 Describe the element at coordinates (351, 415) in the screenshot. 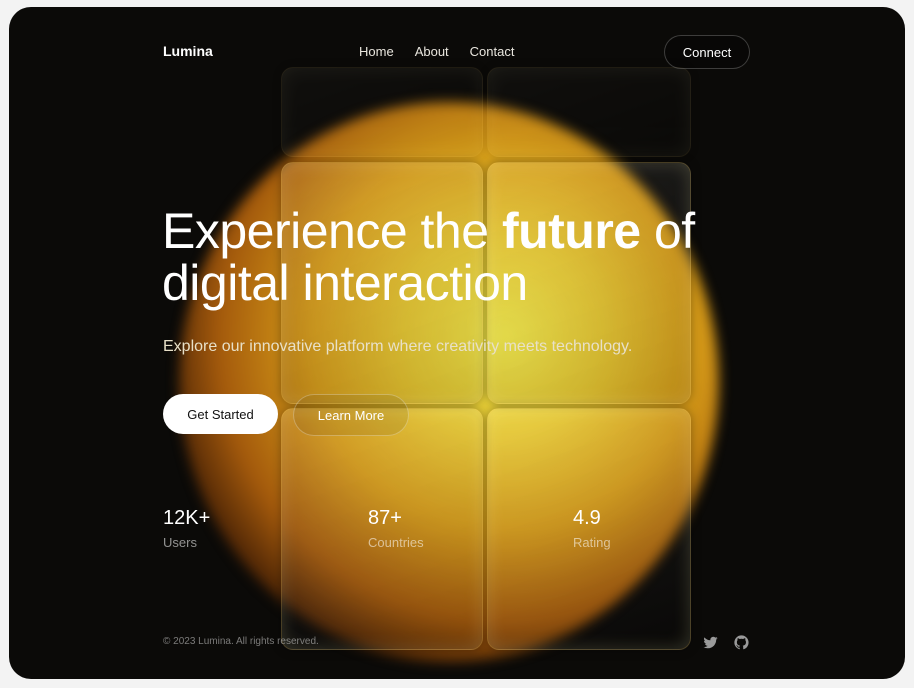

I see `learn-more-button: Learn More` at that location.